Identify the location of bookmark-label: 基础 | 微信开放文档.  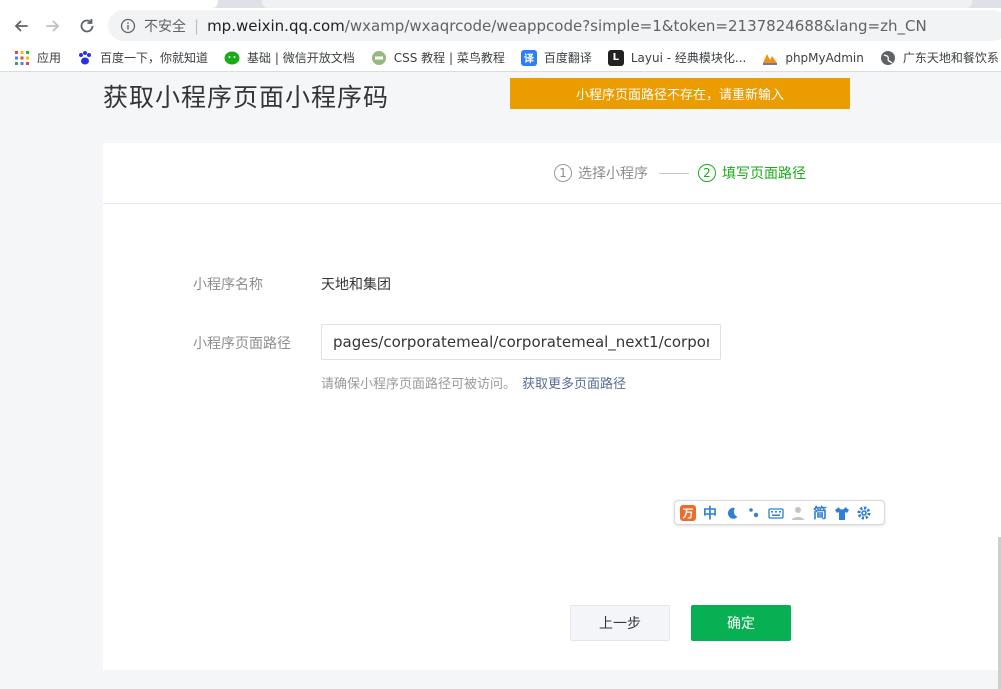
(301, 58).